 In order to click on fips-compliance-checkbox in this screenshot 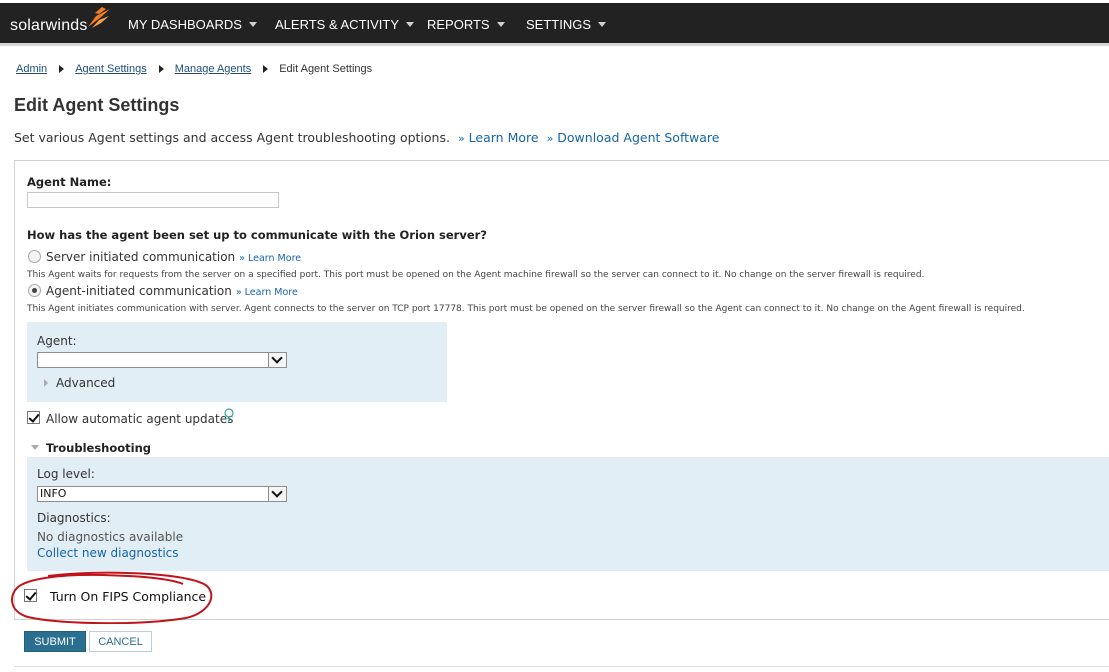, I will do `click(30, 595)`.